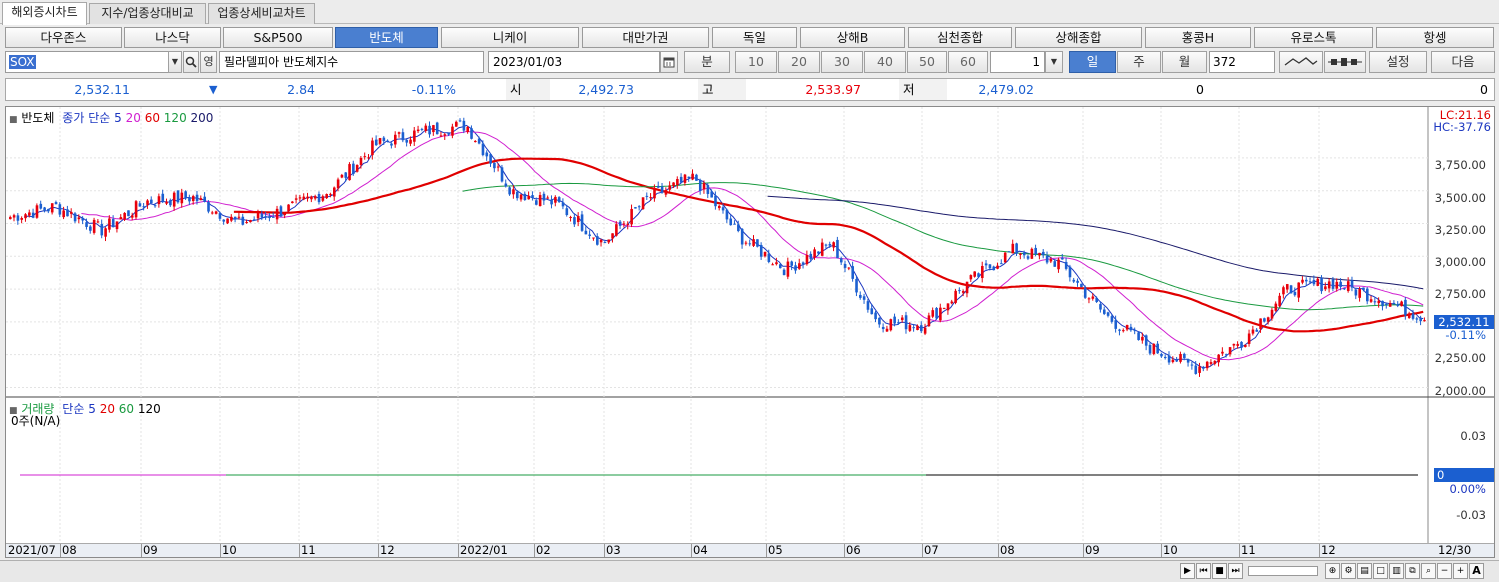 Image resolution: width=1499 pixels, height=582 pixels. What do you see at coordinates (968, 62) in the screenshot?
I see `interval-60-button: 60` at bounding box center [968, 62].